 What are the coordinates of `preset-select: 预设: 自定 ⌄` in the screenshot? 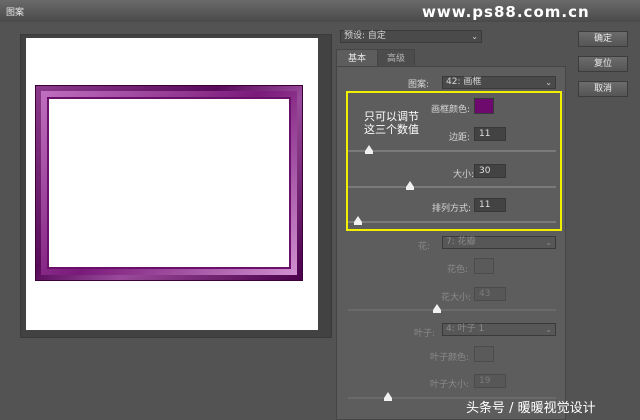 It's located at (411, 36).